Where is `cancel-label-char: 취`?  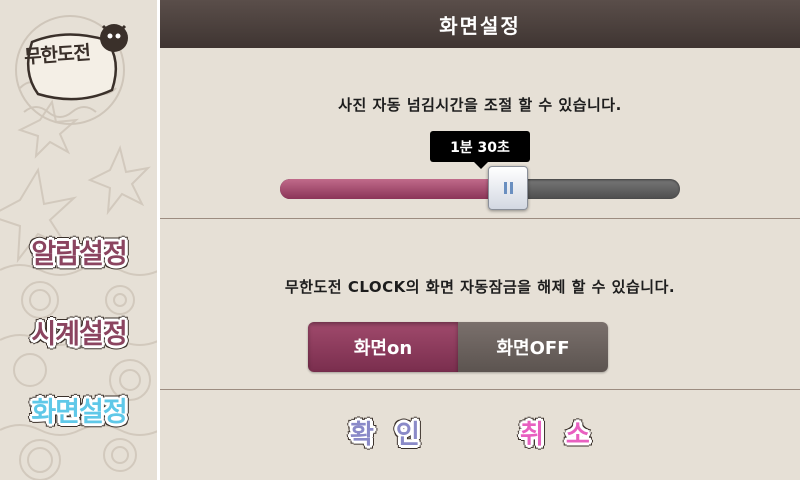 cancel-label-char: 취 is located at coordinates (532, 434).